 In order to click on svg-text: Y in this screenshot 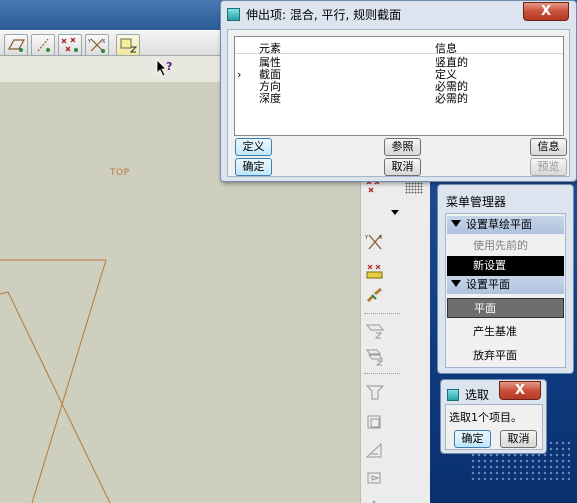, I will do `click(366, 238)`.